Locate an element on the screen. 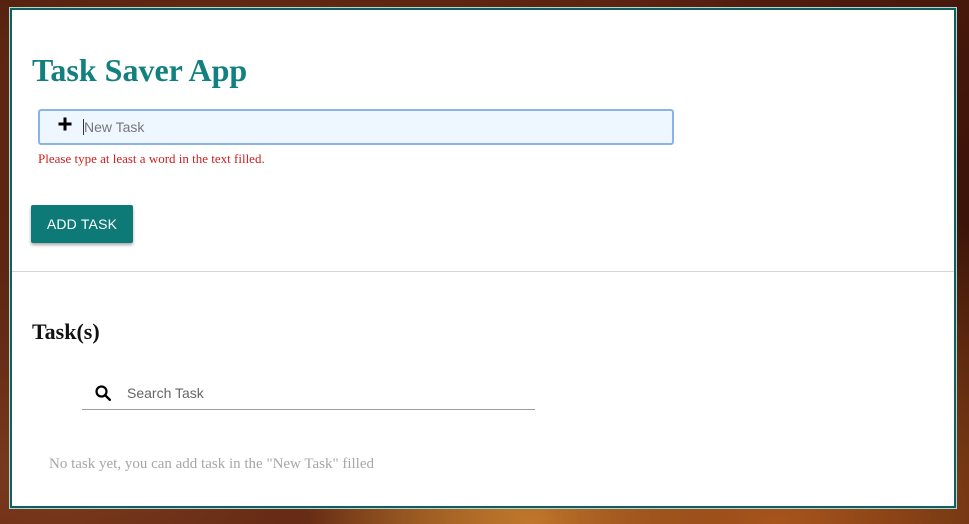  plus-icon is located at coordinates (65, 124).